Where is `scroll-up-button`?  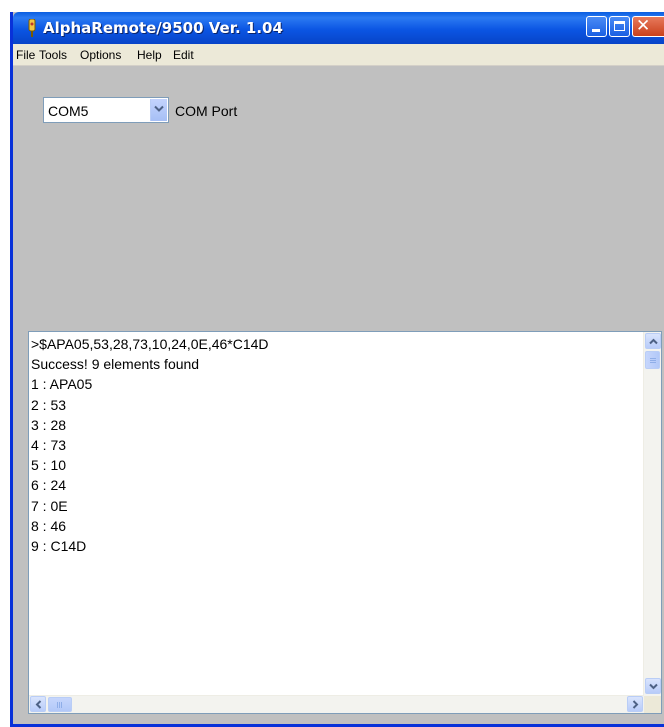 scroll-up-button is located at coordinates (653, 341).